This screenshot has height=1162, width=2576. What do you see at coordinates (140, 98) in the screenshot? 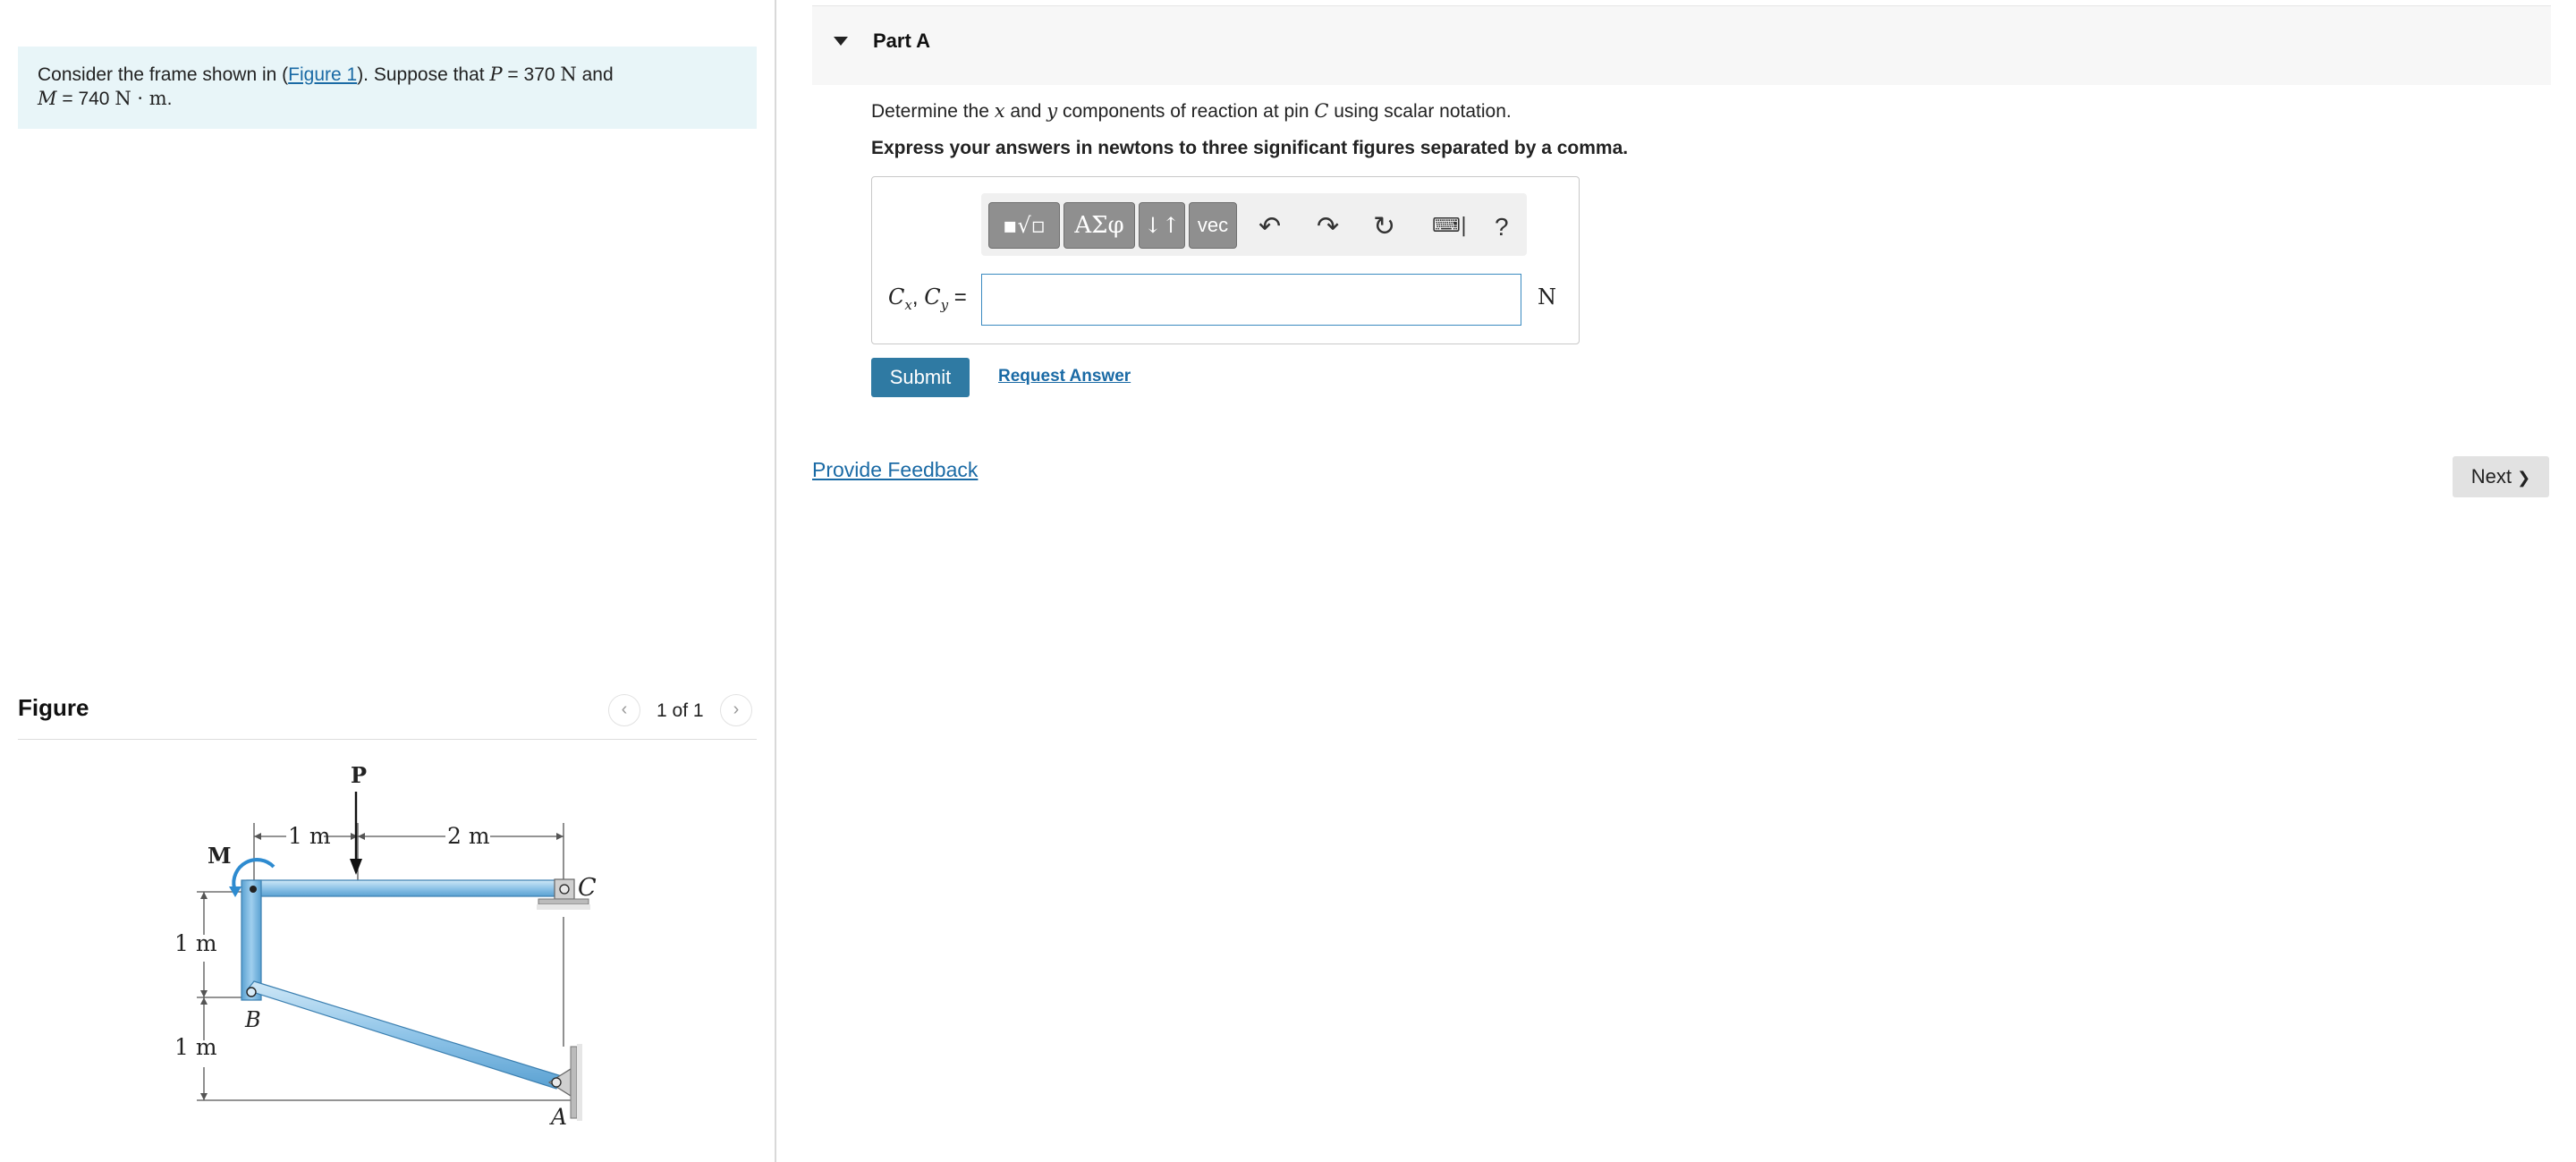
I see `m-unit: N · m` at bounding box center [140, 98].